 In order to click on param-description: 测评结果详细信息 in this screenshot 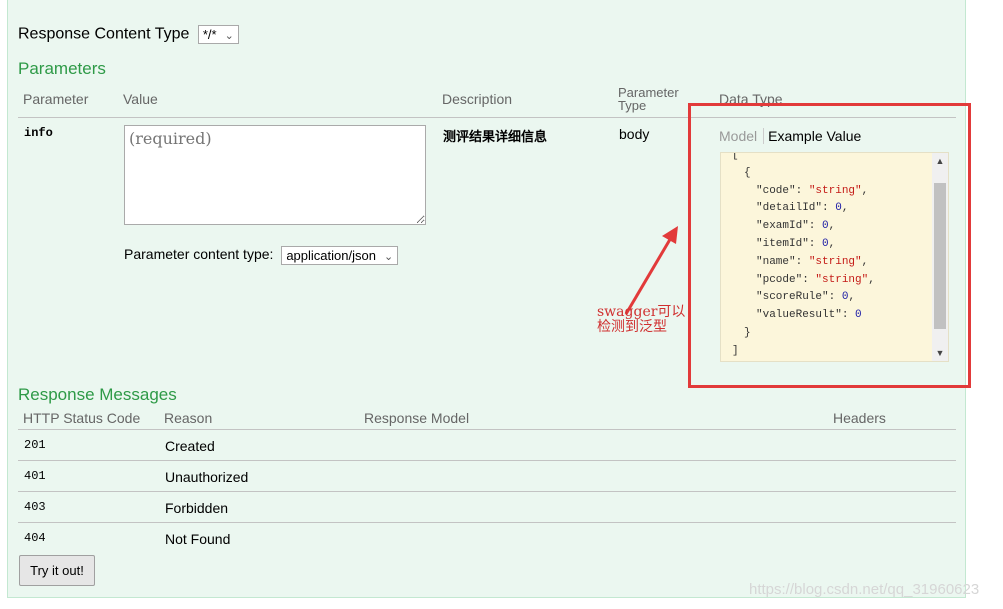, I will do `click(495, 136)`.